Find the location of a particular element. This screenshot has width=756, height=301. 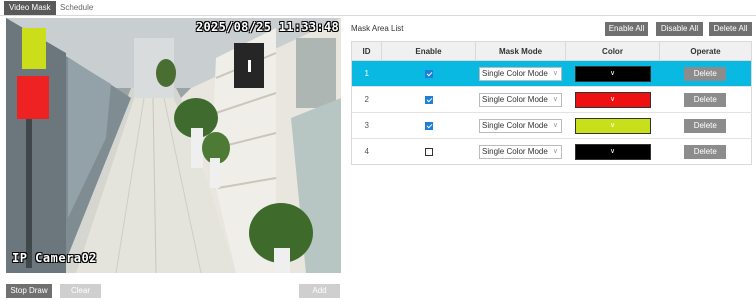

mask-area-list-title: Mask Area List is located at coordinates (377, 28).